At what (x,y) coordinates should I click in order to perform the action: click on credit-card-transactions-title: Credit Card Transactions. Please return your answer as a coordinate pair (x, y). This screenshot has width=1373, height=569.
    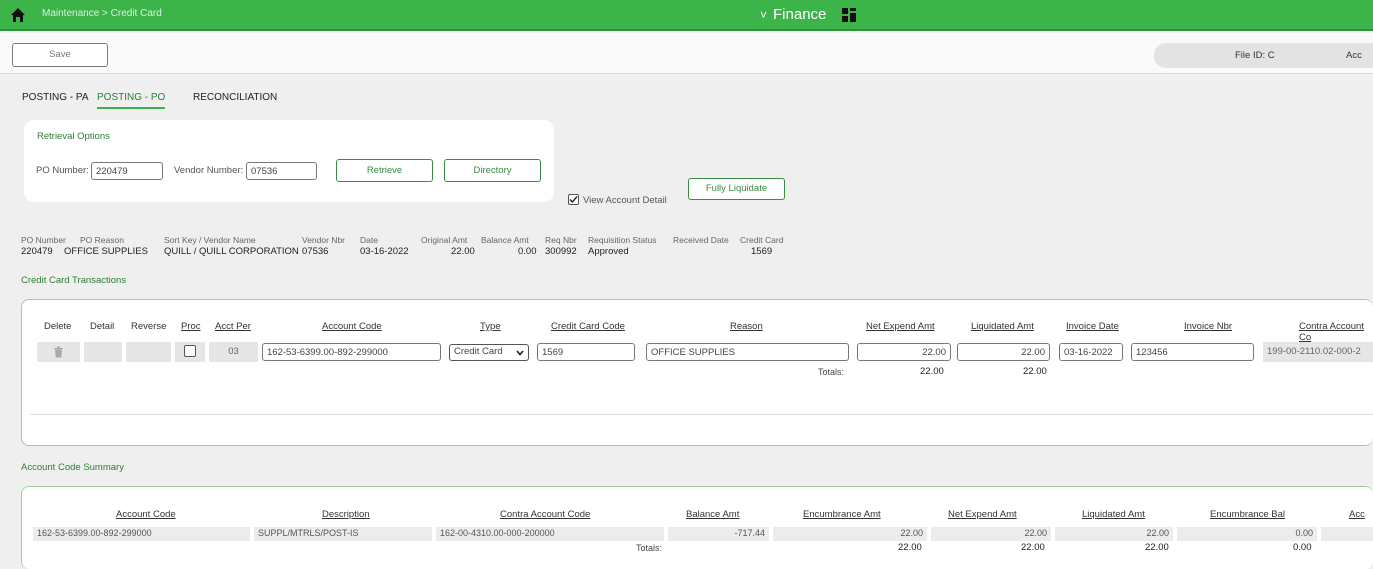
    Looking at the image, I should click on (74, 280).